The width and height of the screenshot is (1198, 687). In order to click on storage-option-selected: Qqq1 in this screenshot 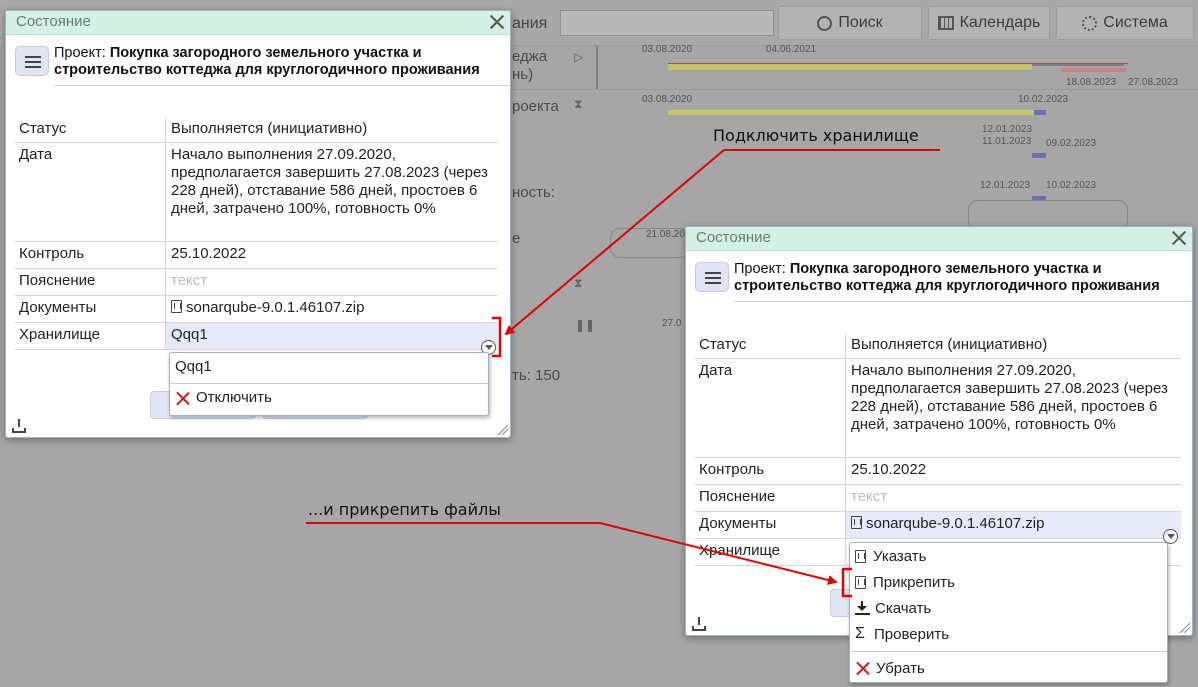, I will do `click(329, 366)`.